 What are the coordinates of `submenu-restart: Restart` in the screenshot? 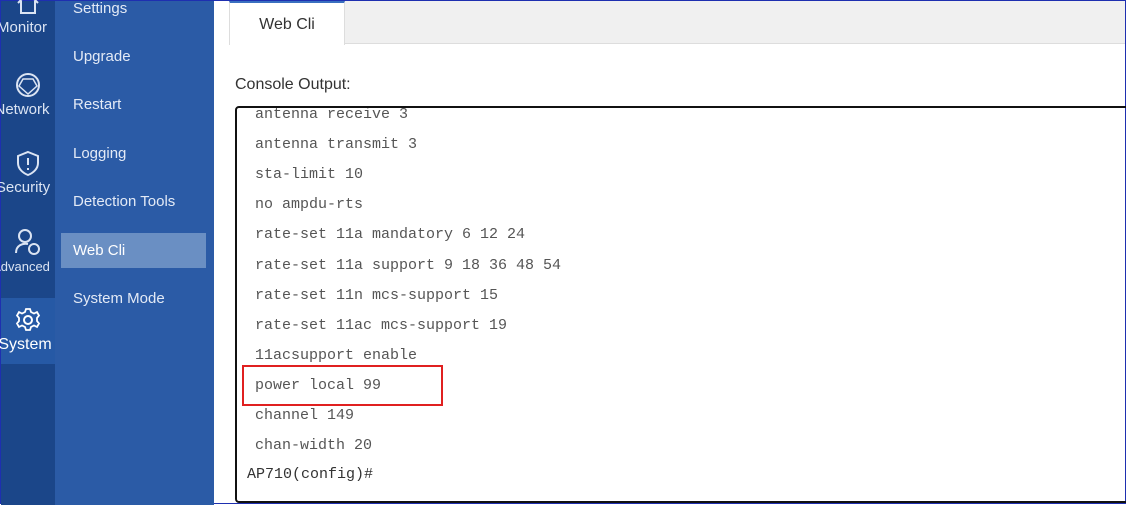 It's located at (133, 104).